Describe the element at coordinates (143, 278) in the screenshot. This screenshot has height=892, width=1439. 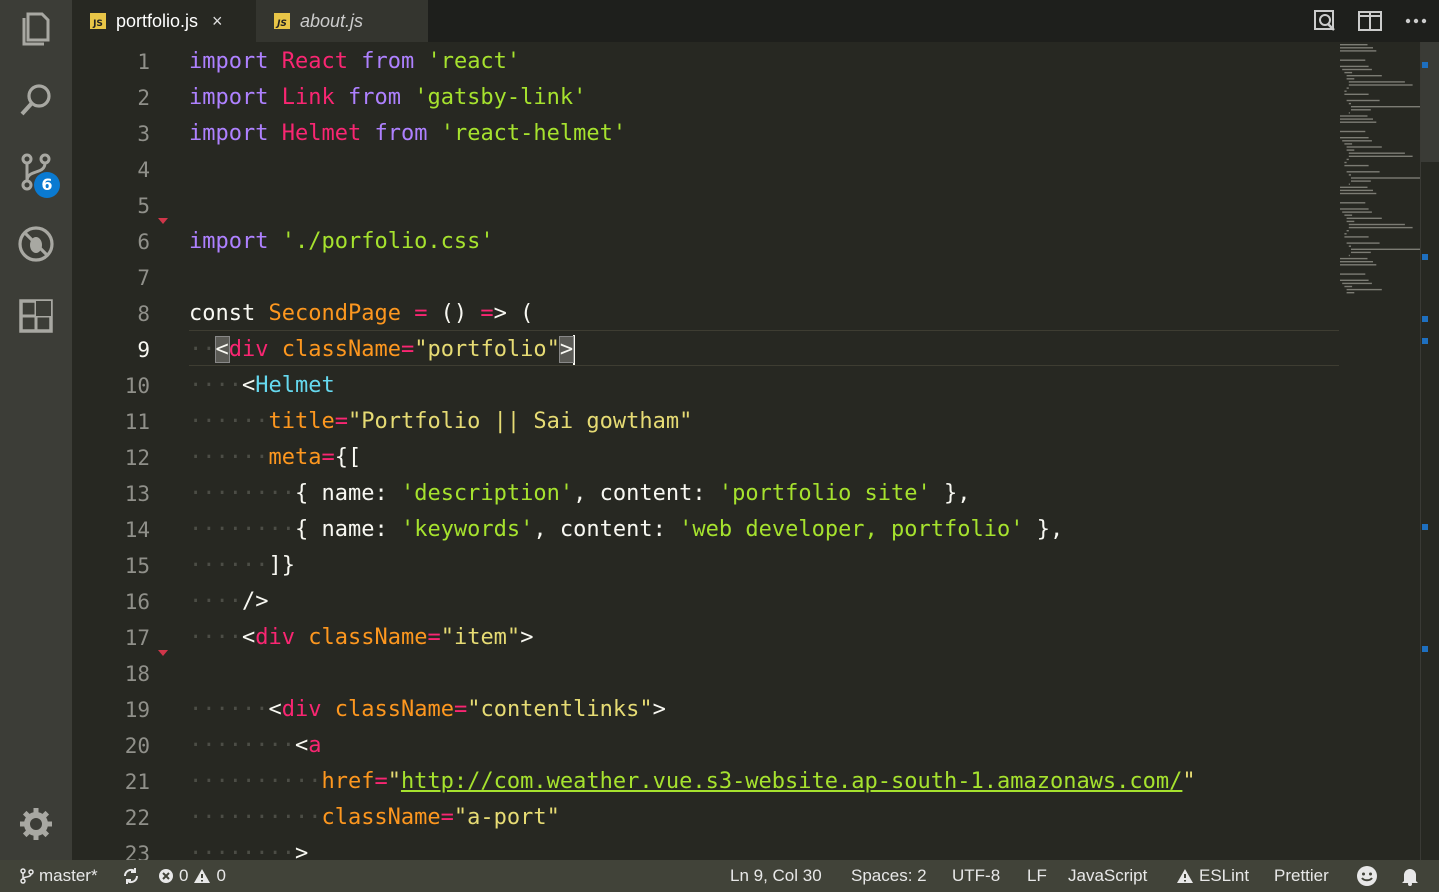
I see `line-number: 7` at that location.